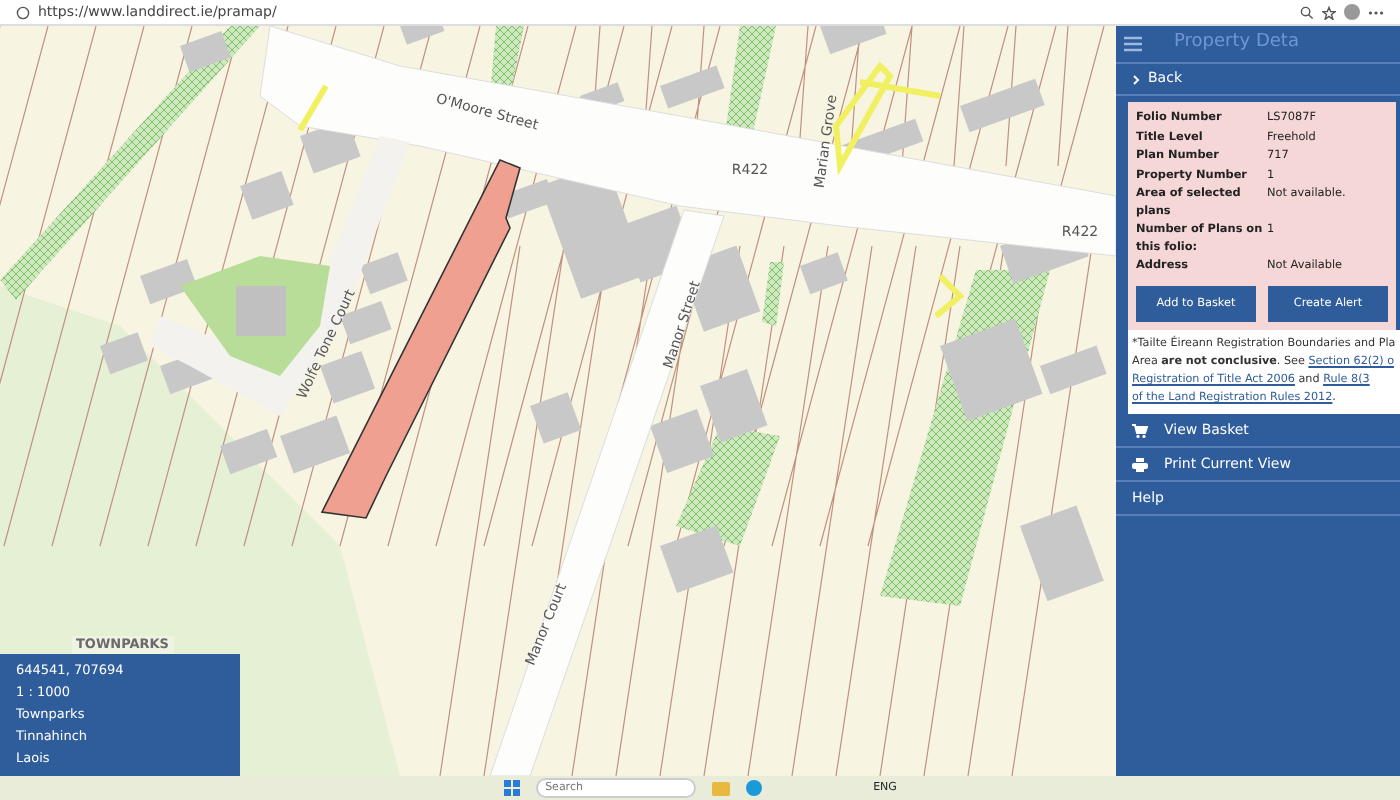 This screenshot has height=800, width=1400. Describe the element at coordinates (1133, 44) in the screenshot. I see `menu-icon` at that location.